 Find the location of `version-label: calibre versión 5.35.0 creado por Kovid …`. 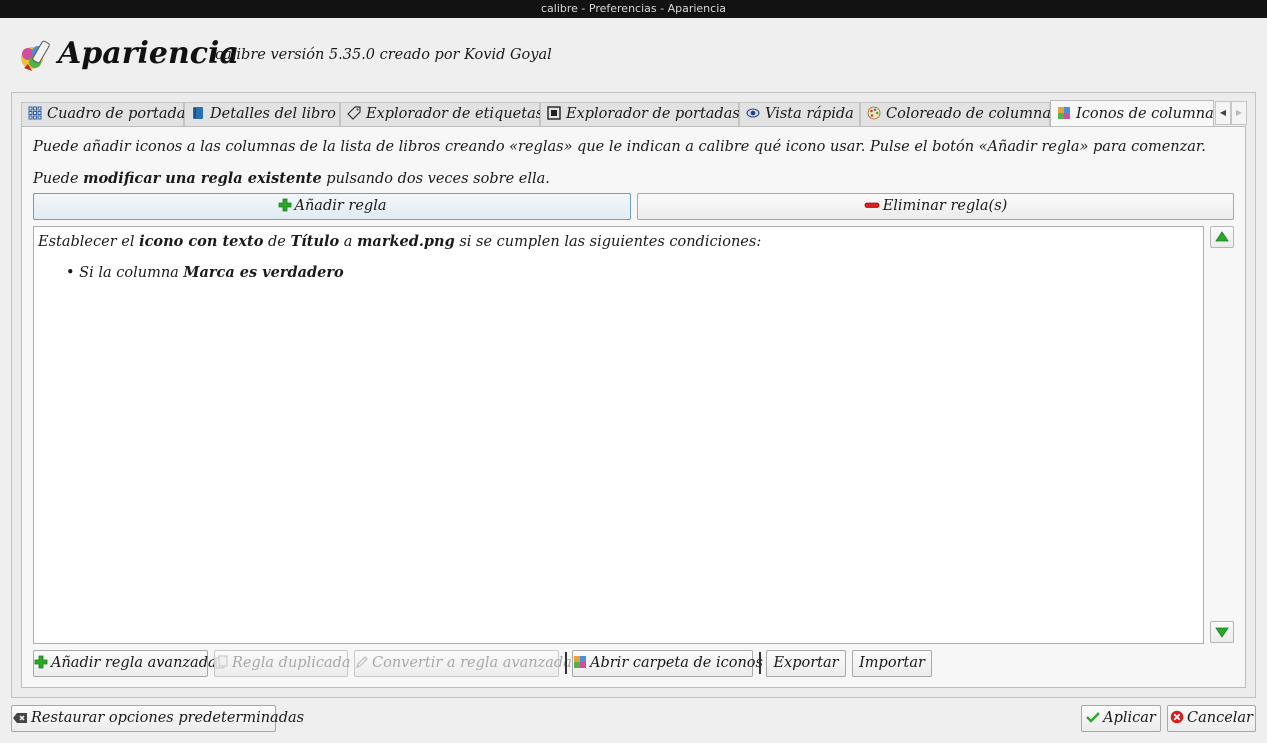

version-label: calibre versión 5.35.0 creado por Kovid … is located at coordinates (383, 55).